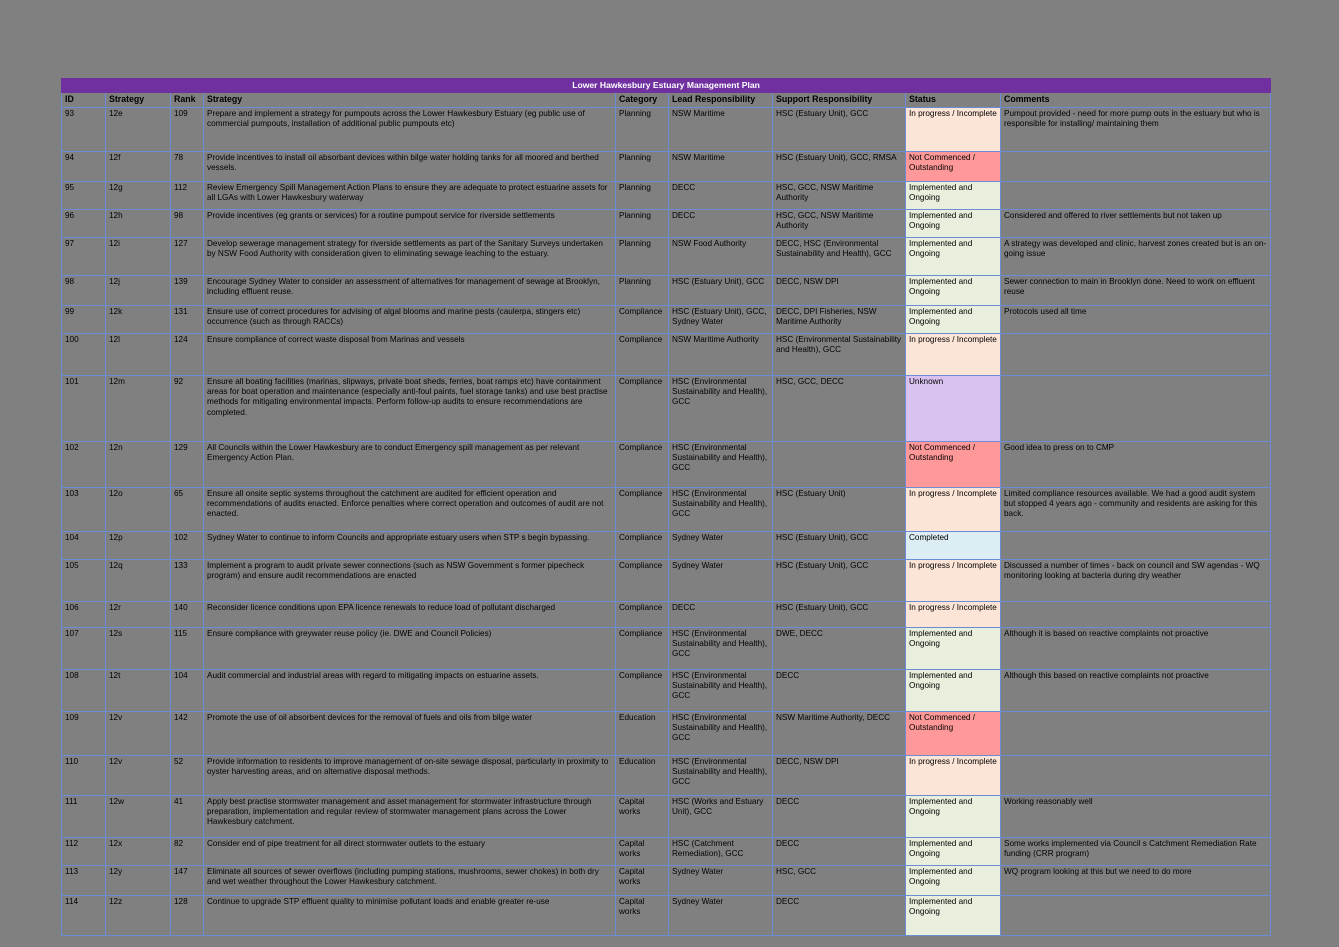 This screenshot has height=947, width=1339. I want to click on column-header-category: Category, so click(642, 100).